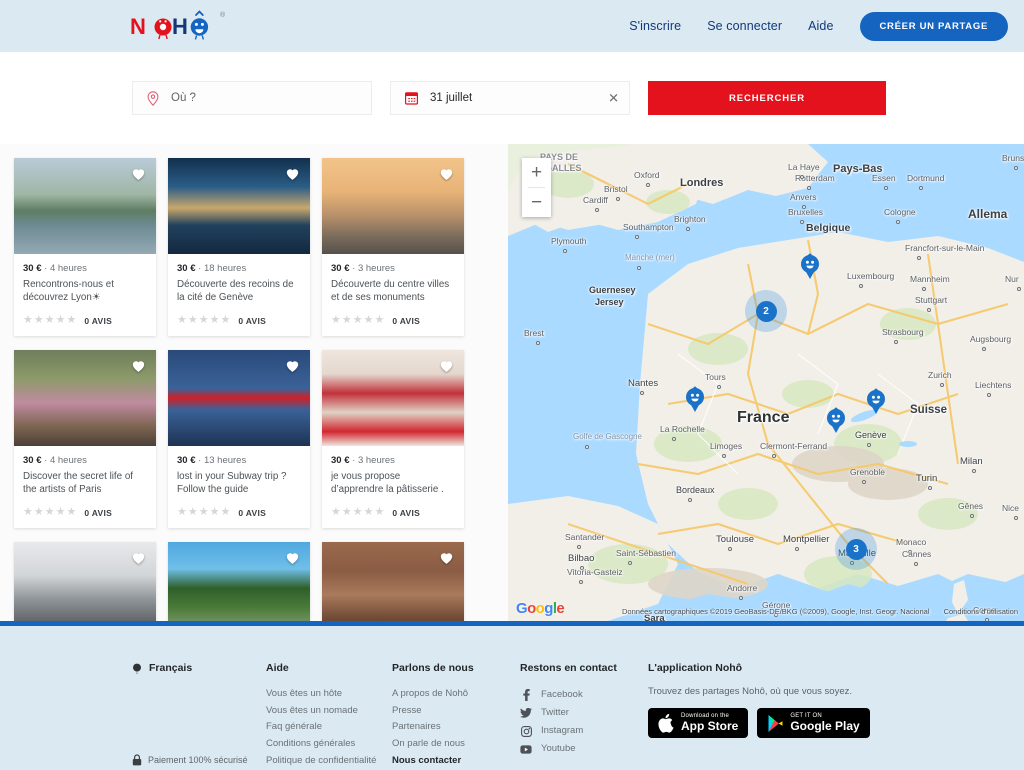  What do you see at coordinates (199, 668) in the screenshot?
I see `language-selector: Français` at bounding box center [199, 668].